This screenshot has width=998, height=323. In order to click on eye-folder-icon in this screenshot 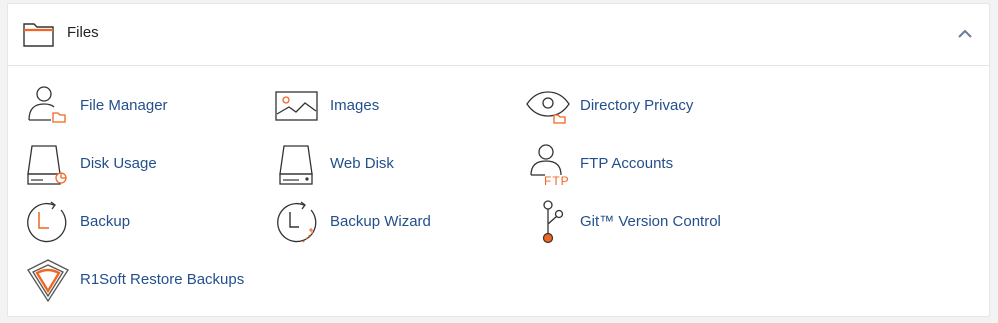, I will do `click(548, 107)`.